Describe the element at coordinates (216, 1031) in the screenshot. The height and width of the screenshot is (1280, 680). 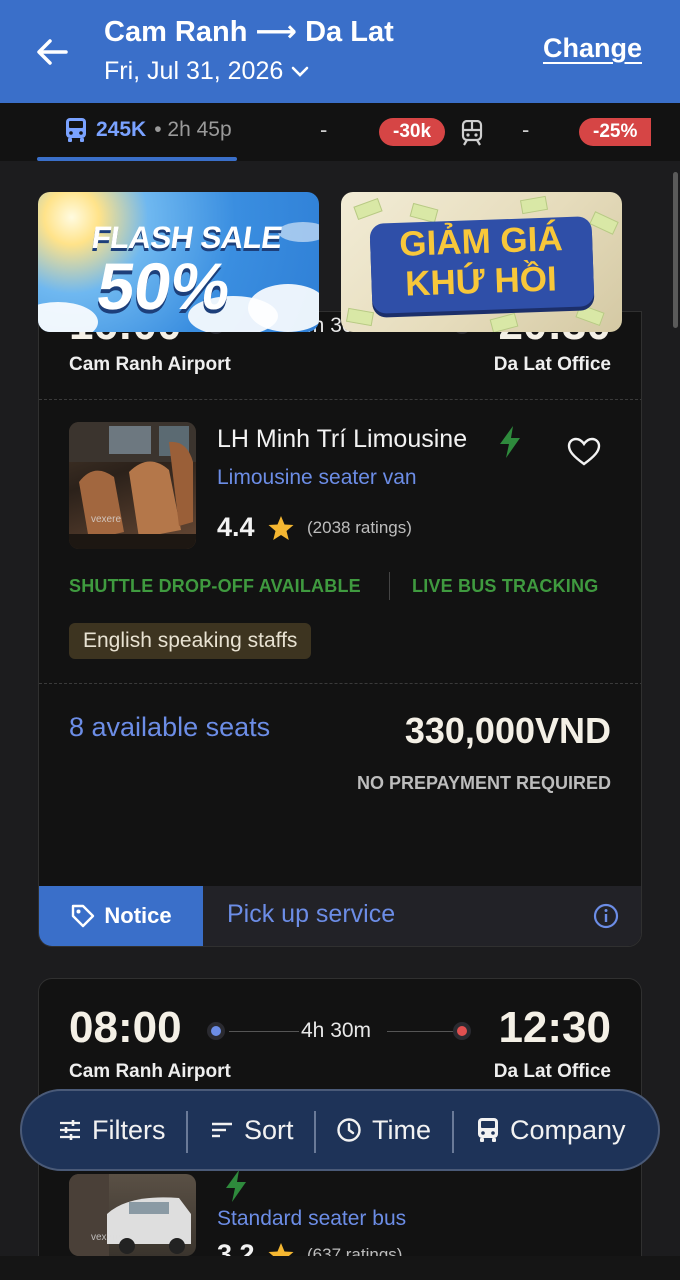
I see `departure-dot` at that location.